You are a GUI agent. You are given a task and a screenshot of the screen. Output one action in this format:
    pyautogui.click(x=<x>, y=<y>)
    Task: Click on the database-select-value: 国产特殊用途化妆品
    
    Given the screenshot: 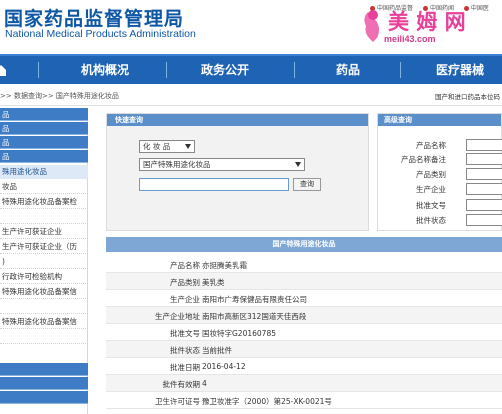 What is the action you would take?
    pyautogui.click(x=177, y=164)
    